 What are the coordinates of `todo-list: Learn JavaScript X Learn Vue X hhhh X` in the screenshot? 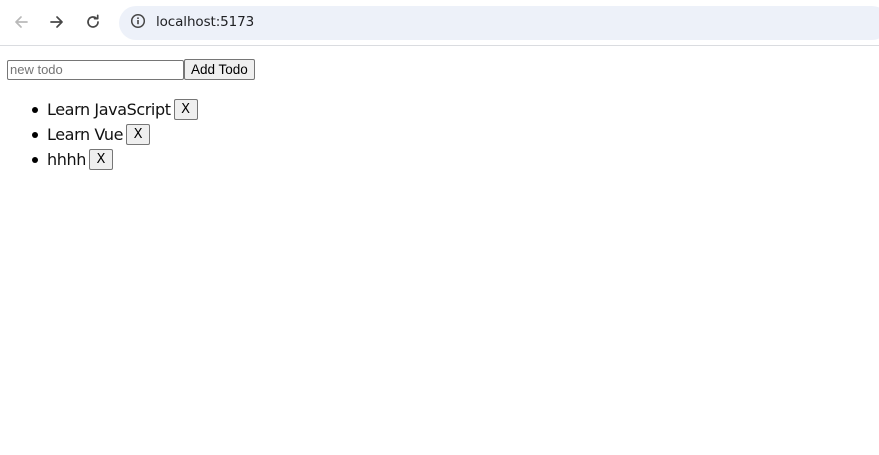 It's located at (99, 134).